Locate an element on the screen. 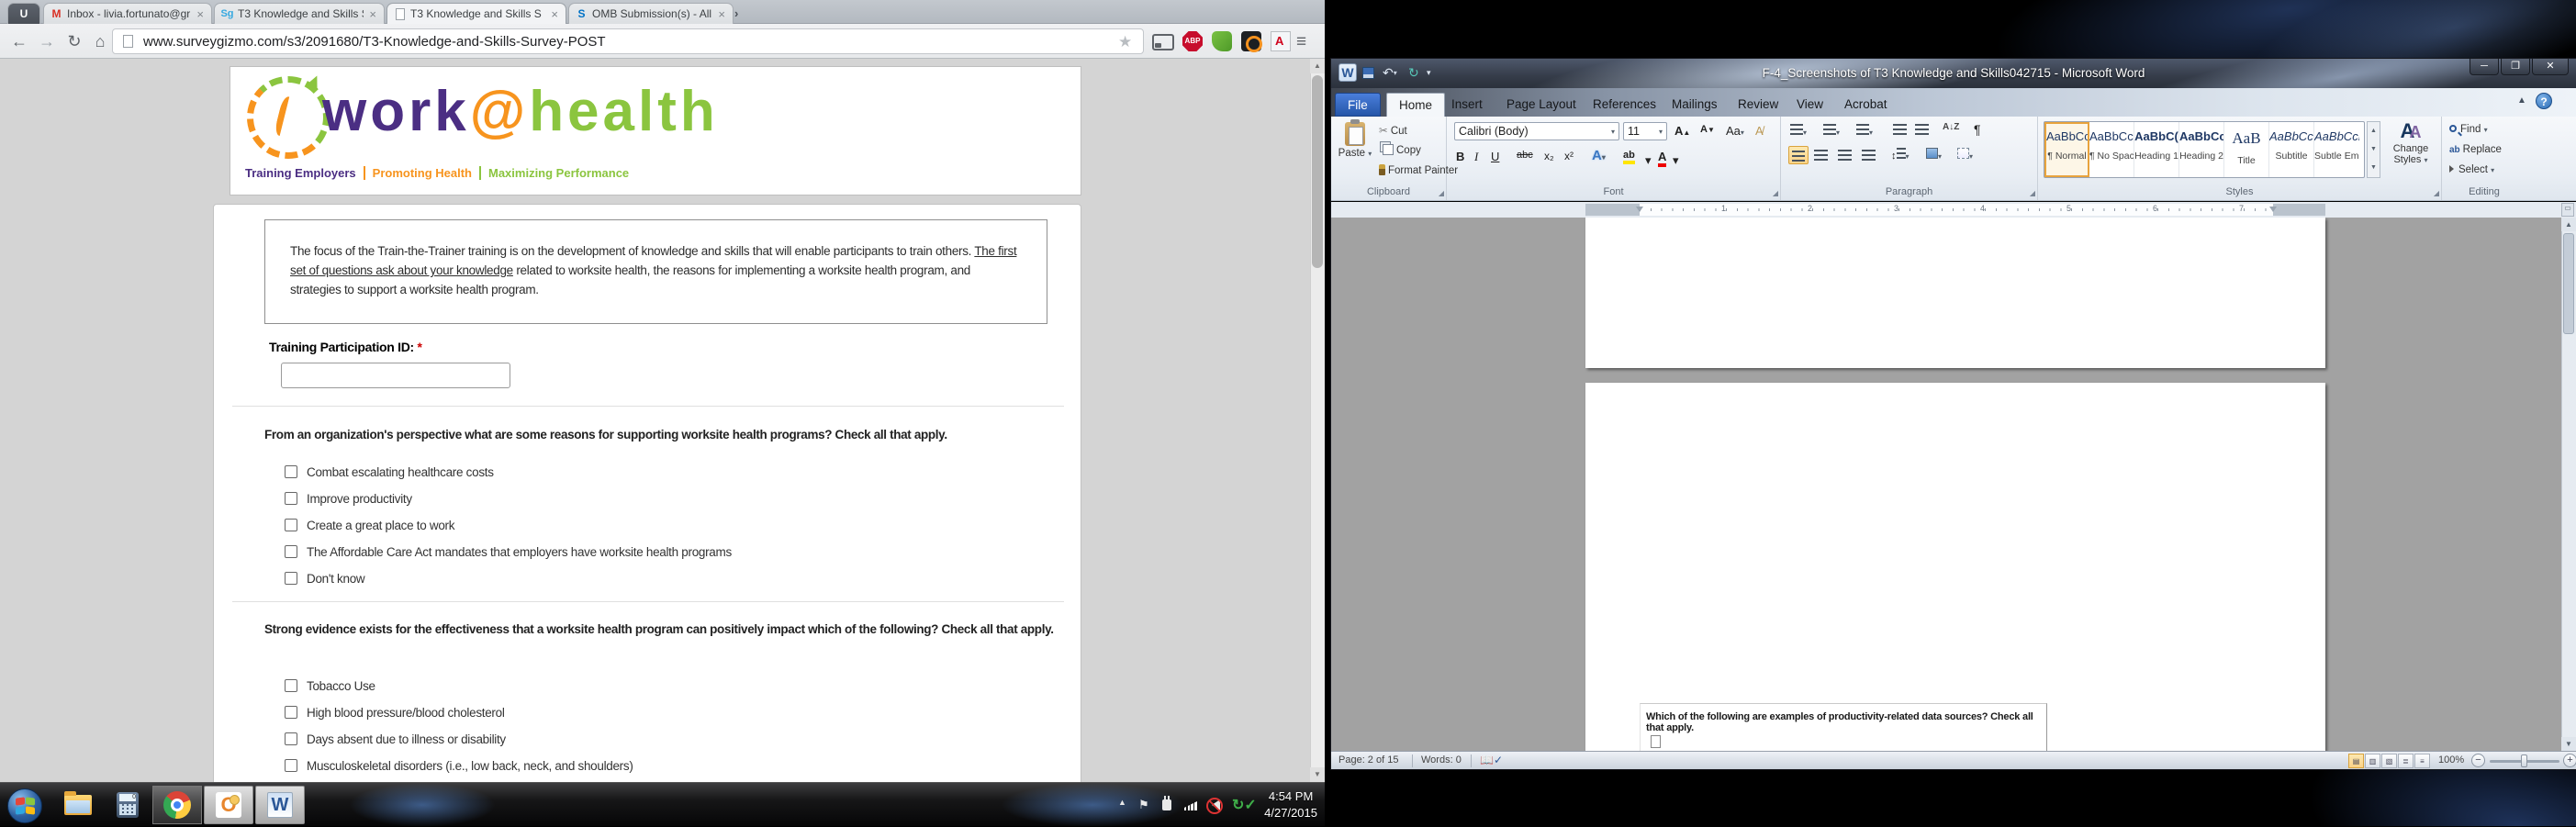 The width and height of the screenshot is (2576, 827). increase-indent-icon is located at coordinates (1922, 131).